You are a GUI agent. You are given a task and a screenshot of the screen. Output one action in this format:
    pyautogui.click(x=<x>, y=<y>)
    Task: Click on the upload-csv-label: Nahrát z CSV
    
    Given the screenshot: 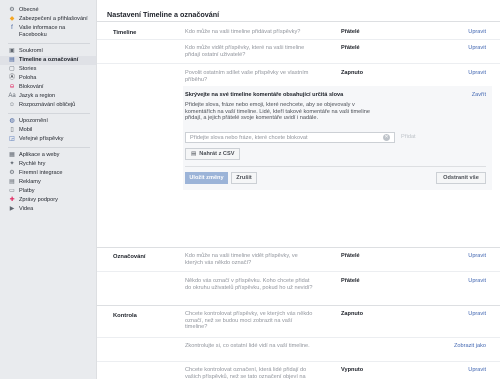 What is the action you would take?
    pyautogui.click(x=217, y=154)
    